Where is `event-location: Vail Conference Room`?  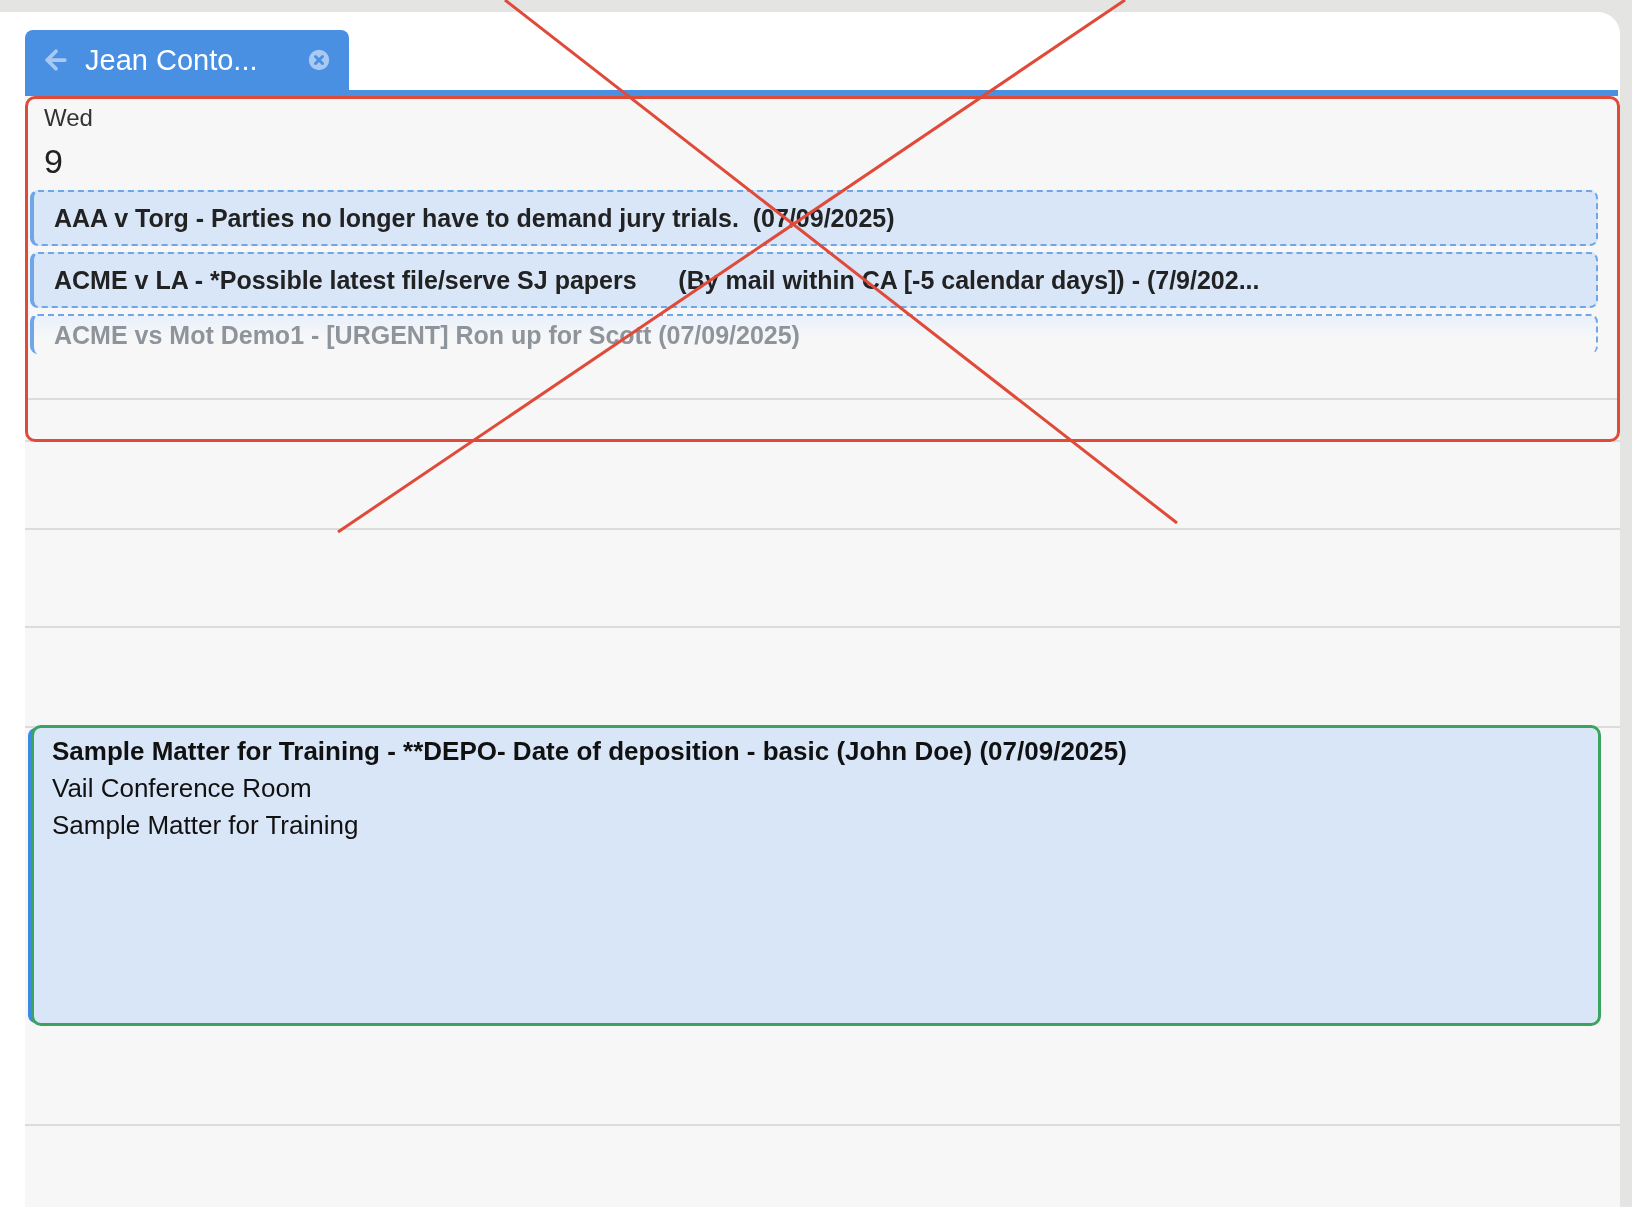
event-location: Vail Conference Room is located at coordinates (182, 788).